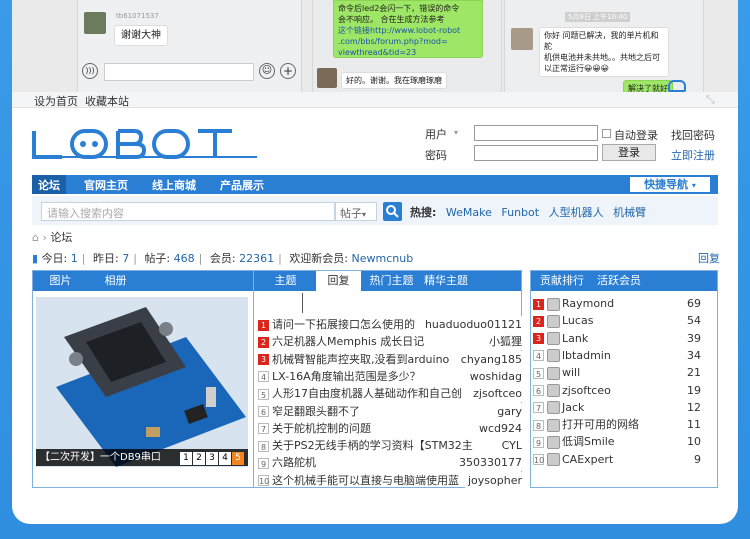 The image size is (750, 539). Describe the element at coordinates (619, 459) in the screenshot. I see `rank-row: 10 CAExpert 9` at that location.